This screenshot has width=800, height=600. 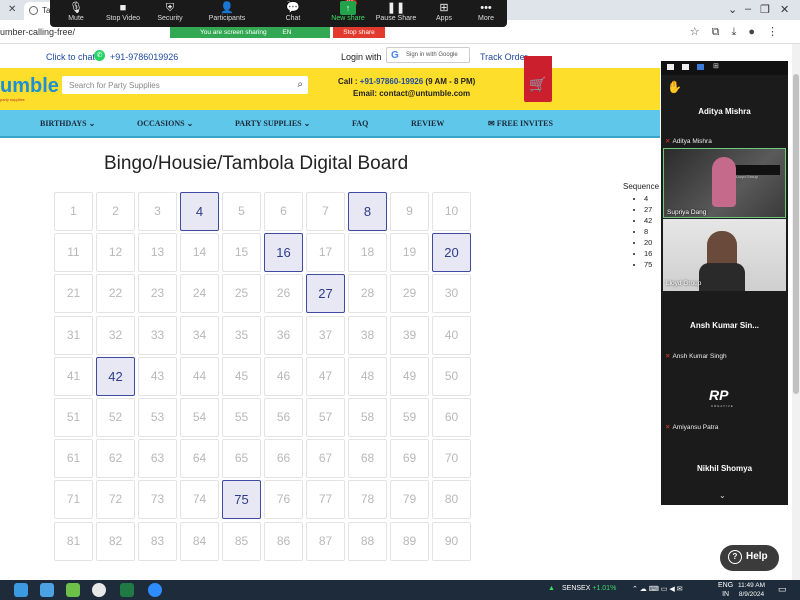 I want to click on more-button: ••• More, so click(x=486, y=11).